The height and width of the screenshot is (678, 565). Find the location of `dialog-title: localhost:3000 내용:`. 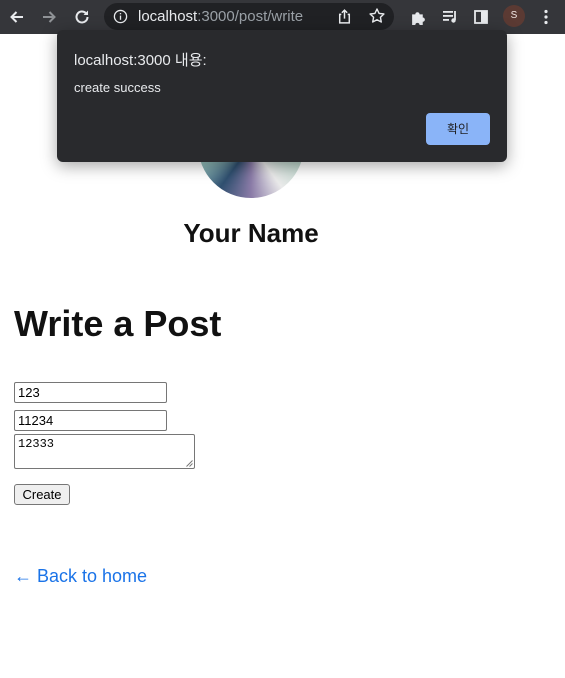

dialog-title: localhost:3000 내용: is located at coordinates (140, 60).